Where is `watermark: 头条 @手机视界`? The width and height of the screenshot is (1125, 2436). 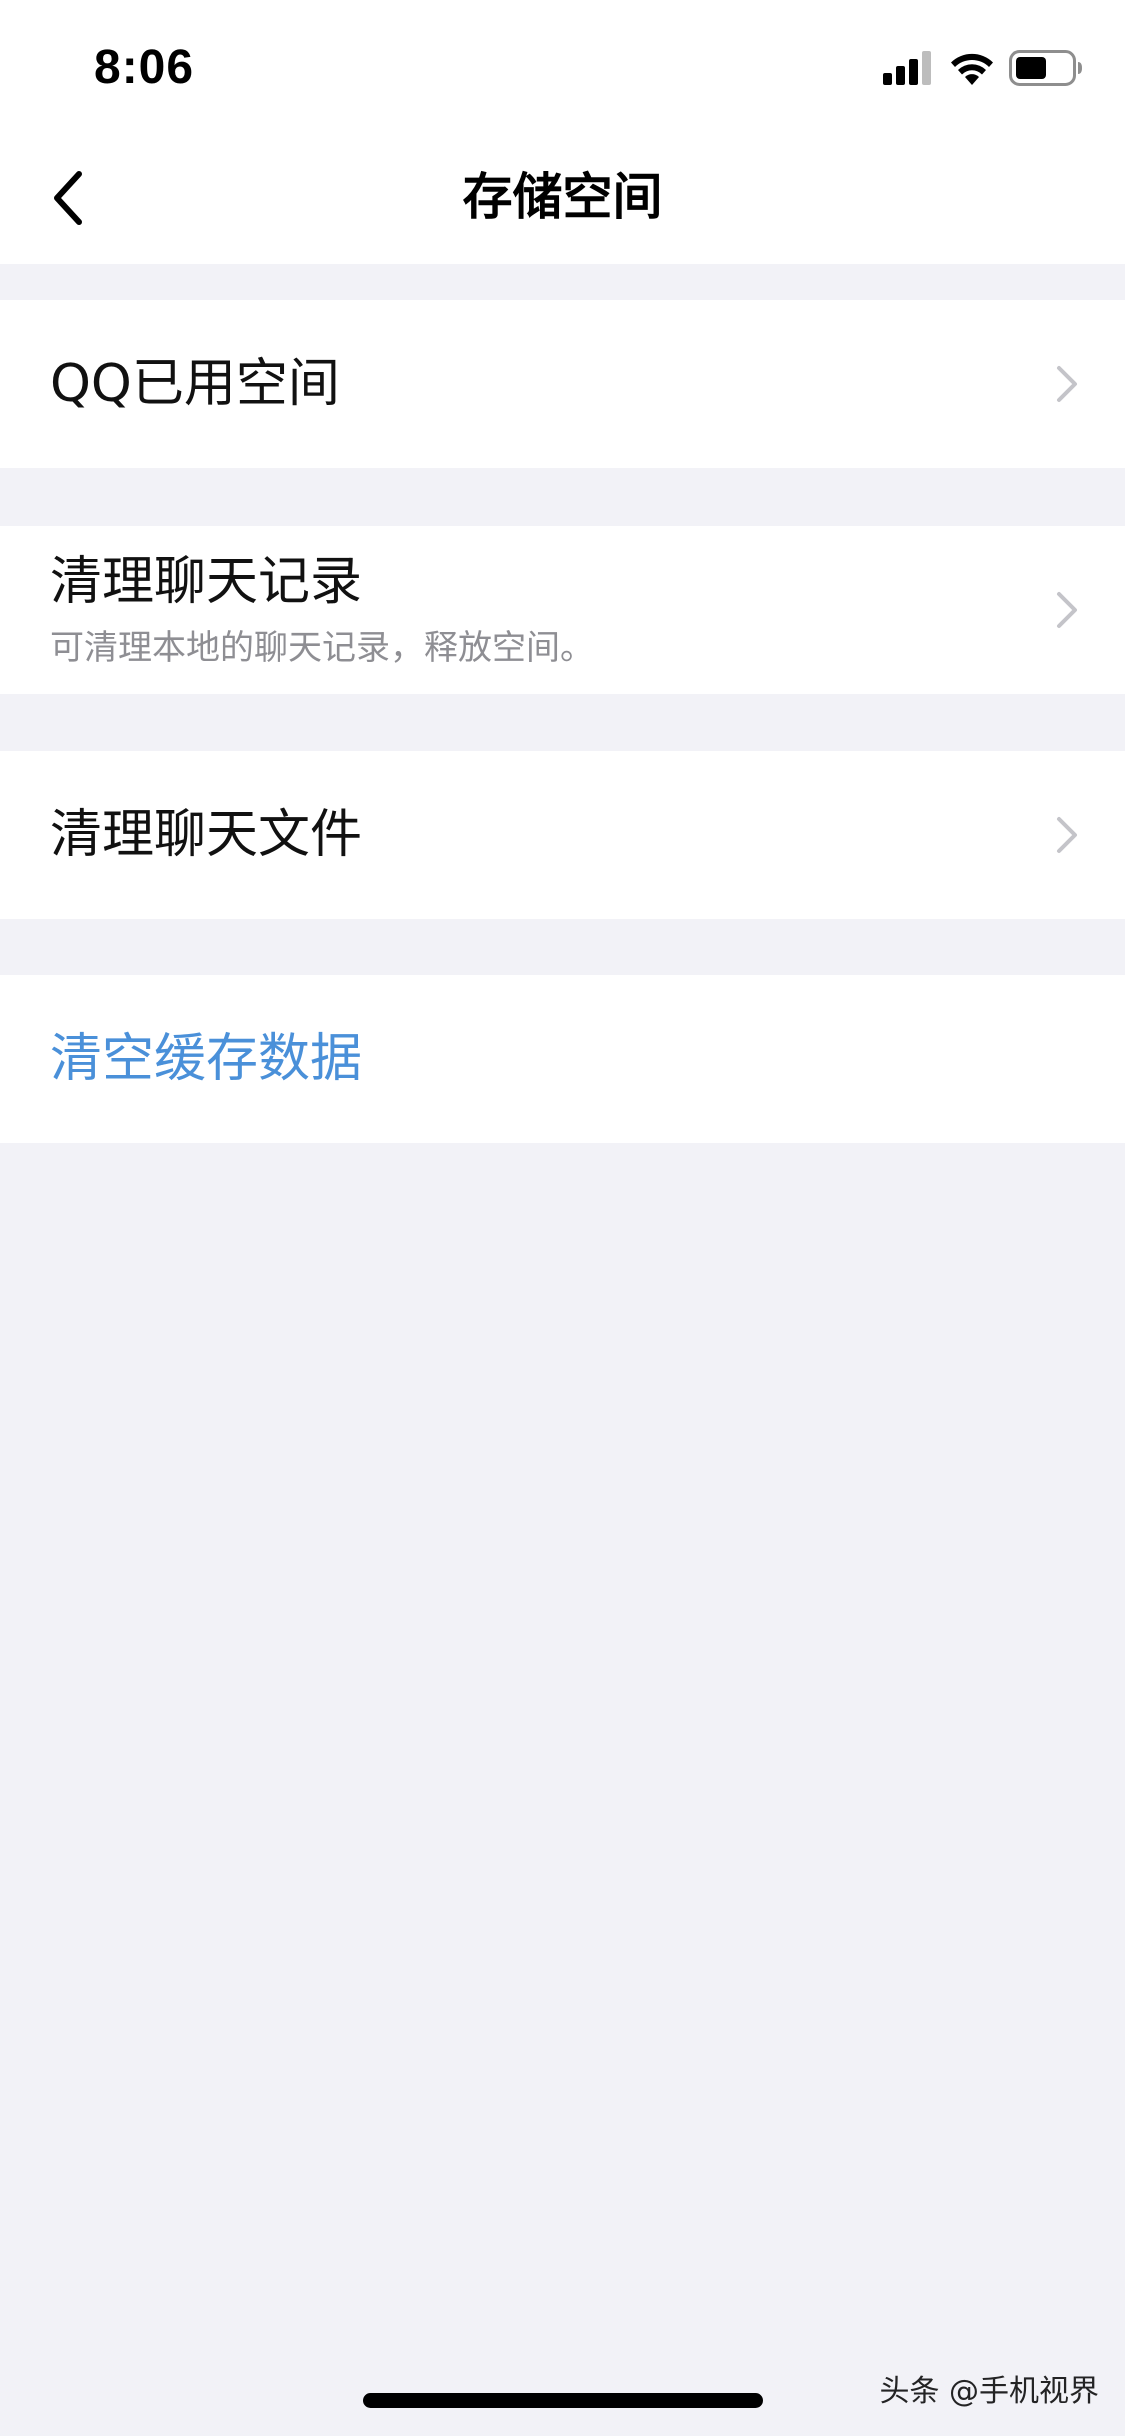 watermark: 头条 @手机视界 is located at coordinates (989, 2391).